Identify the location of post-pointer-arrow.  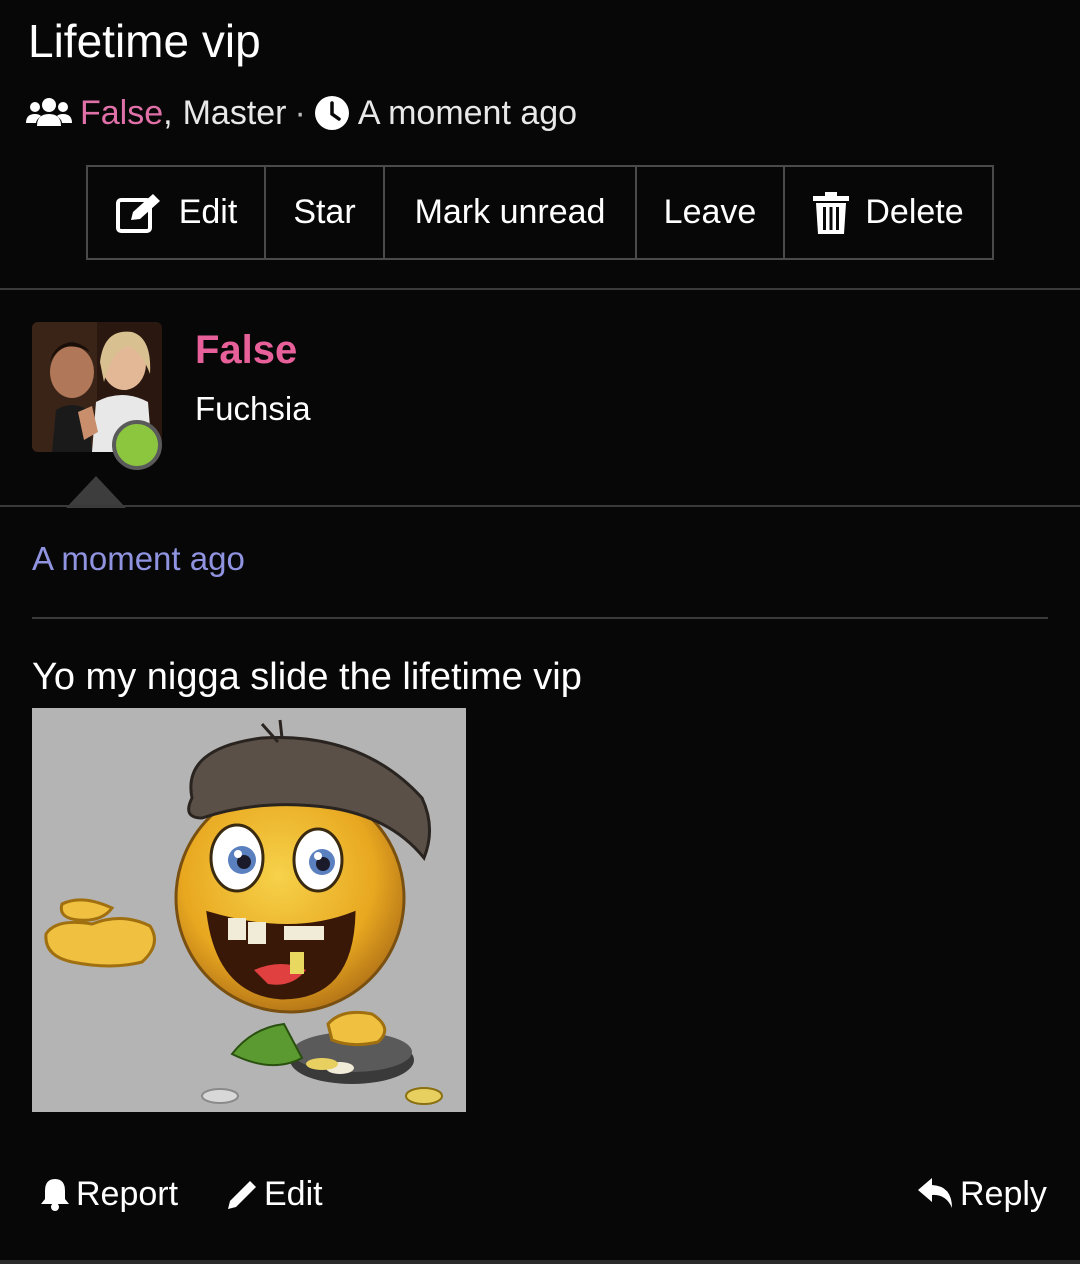
(96, 492).